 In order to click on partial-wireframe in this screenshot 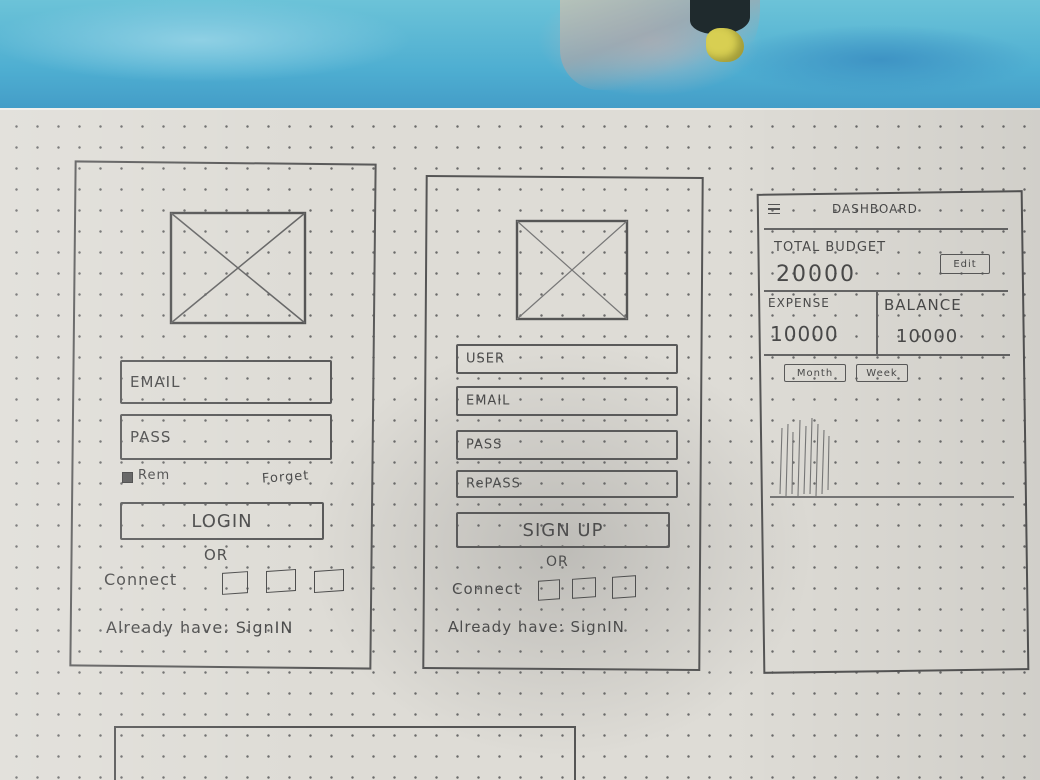, I will do `click(345, 753)`.